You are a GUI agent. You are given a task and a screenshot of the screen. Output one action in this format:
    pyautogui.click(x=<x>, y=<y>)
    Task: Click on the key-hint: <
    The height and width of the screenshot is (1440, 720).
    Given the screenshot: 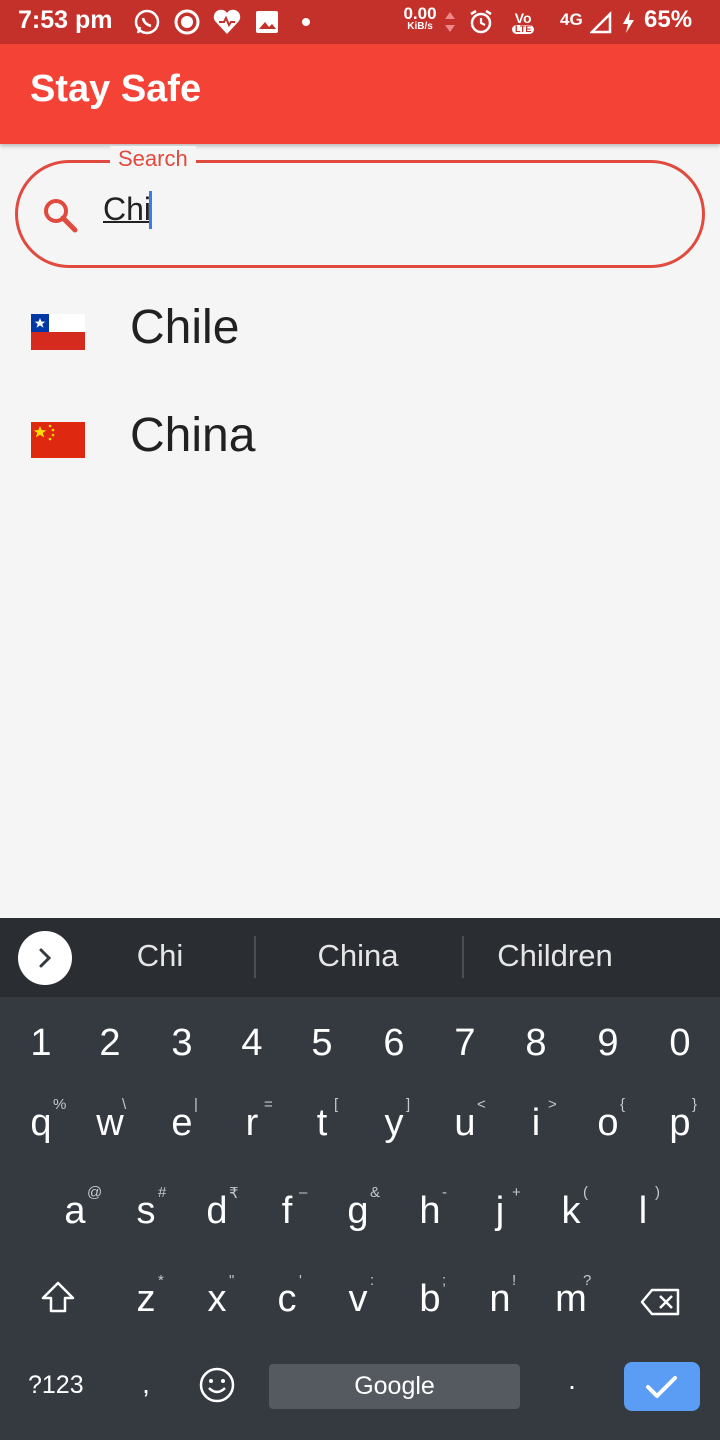 What is the action you would take?
    pyautogui.click(x=481, y=1104)
    